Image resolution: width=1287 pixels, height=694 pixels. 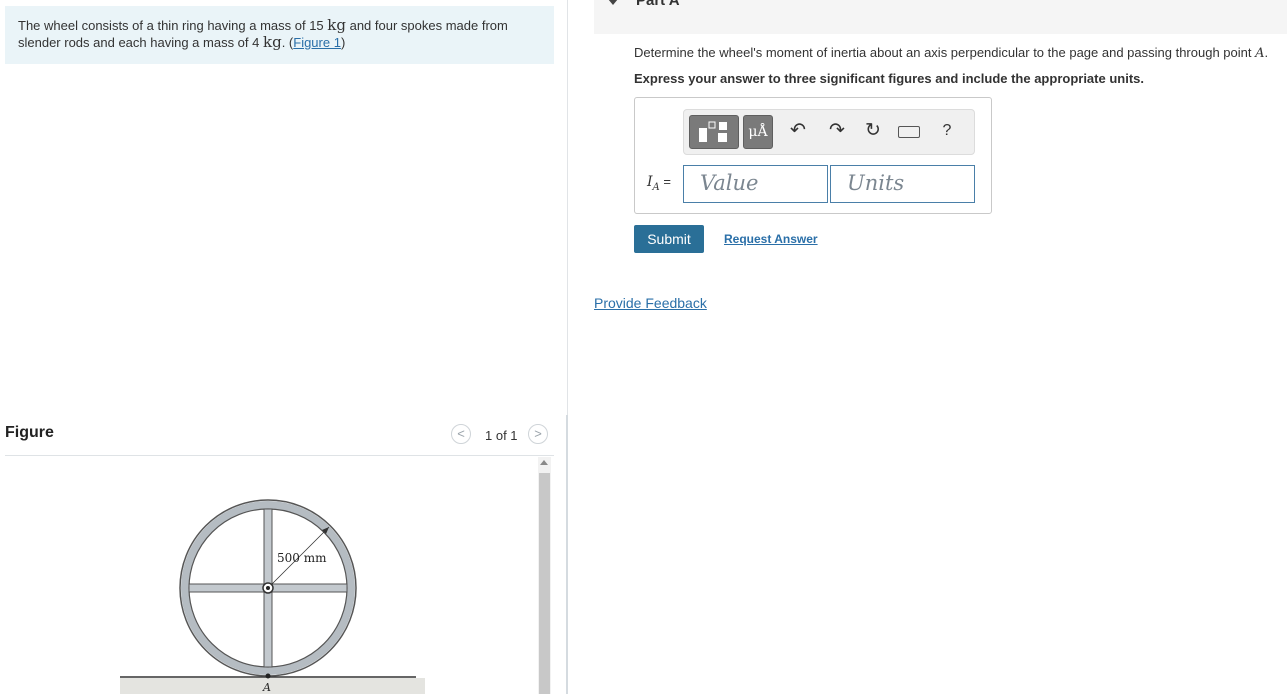 I want to click on answer-subscript: A, so click(x=656, y=187).